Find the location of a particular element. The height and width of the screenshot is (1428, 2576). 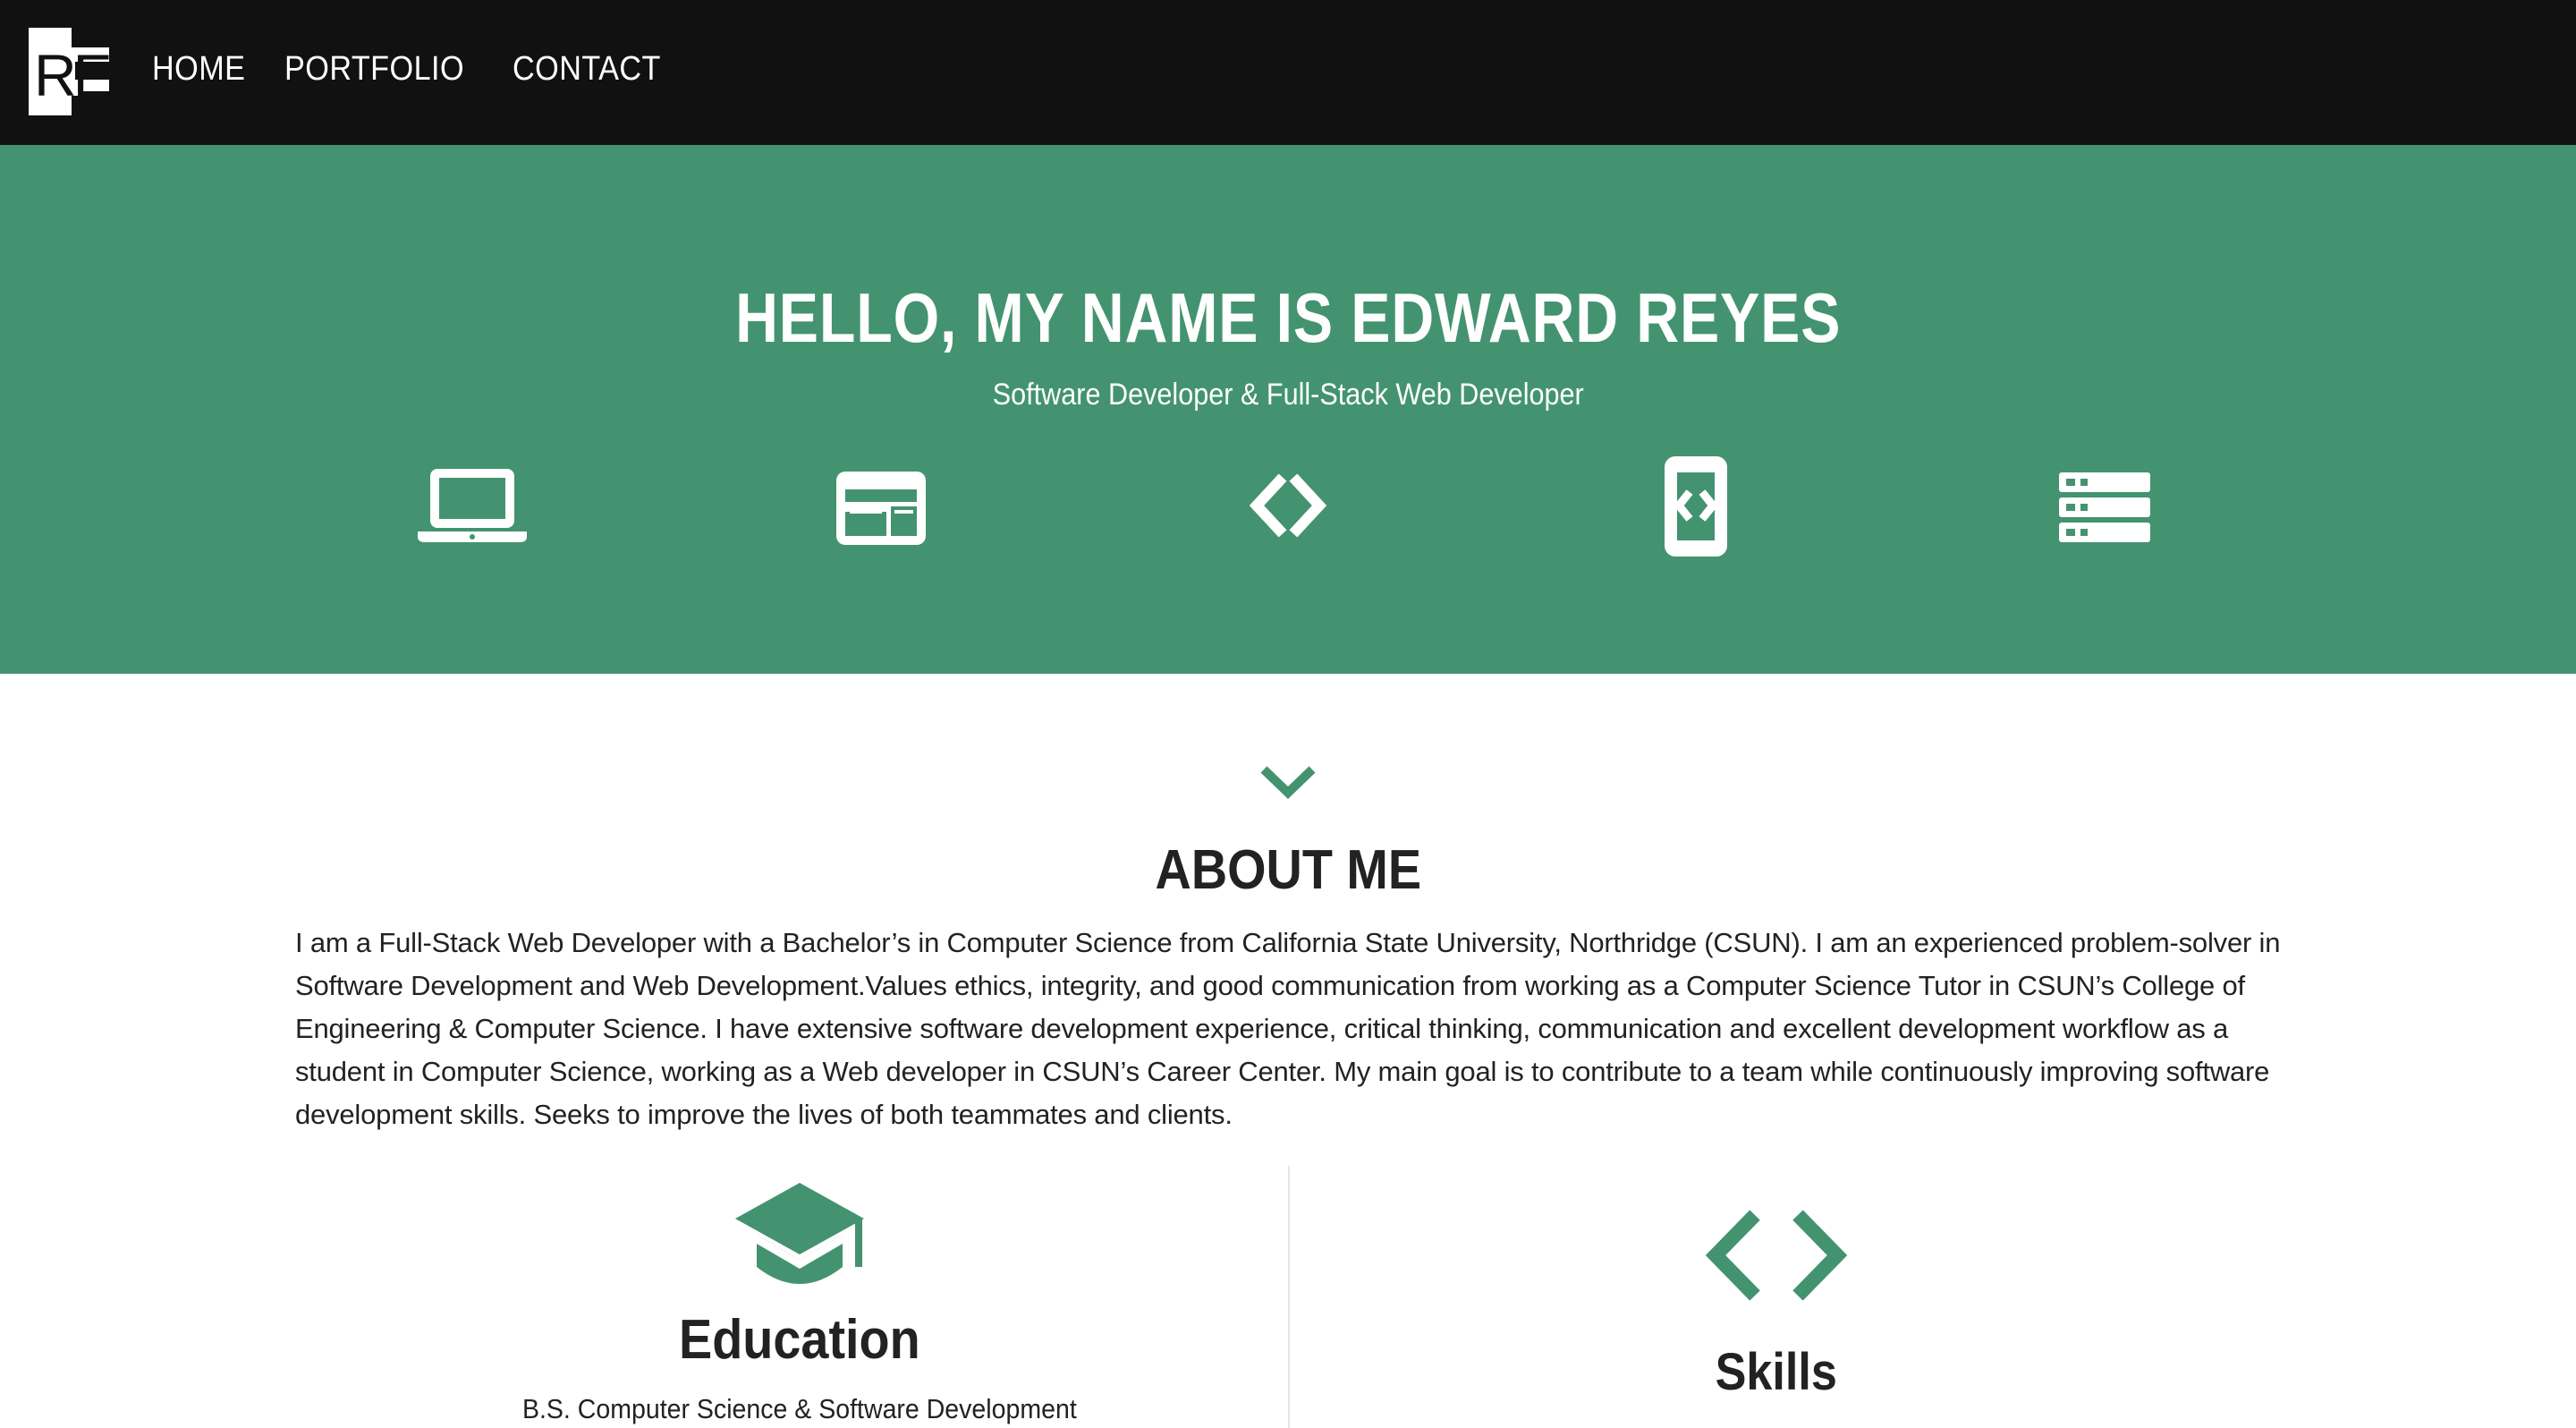

navbar: RE HOME PORTFOLIO CONTACT is located at coordinates (1288, 72).